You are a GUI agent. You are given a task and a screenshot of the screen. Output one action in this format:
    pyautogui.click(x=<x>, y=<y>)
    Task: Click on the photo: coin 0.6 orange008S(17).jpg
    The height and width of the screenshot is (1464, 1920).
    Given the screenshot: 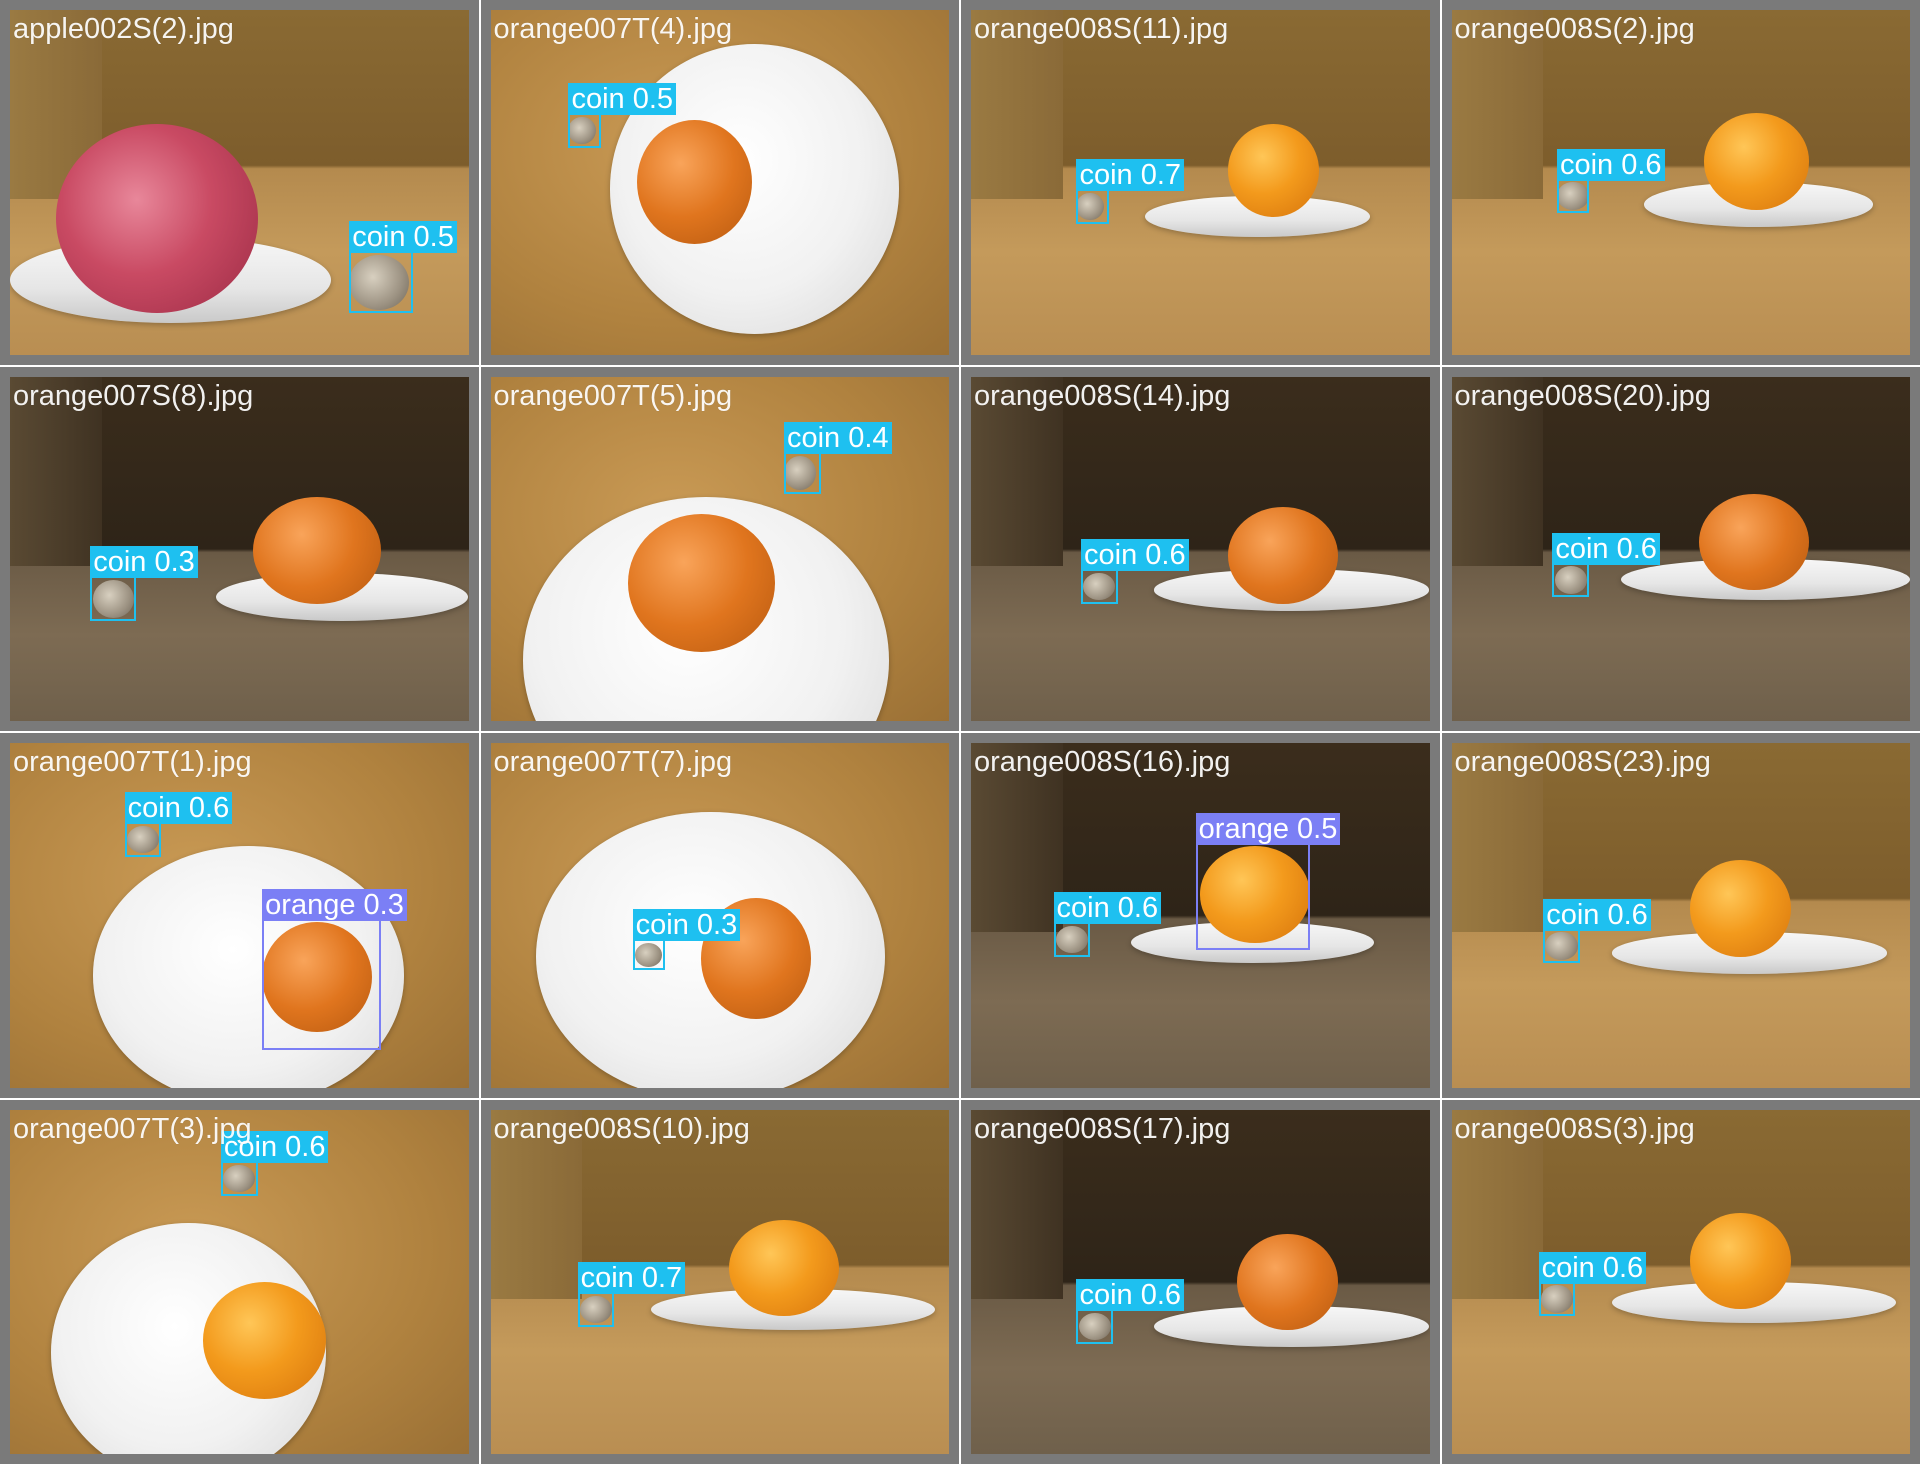 What is the action you would take?
    pyautogui.click(x=1200, y=1281)
    